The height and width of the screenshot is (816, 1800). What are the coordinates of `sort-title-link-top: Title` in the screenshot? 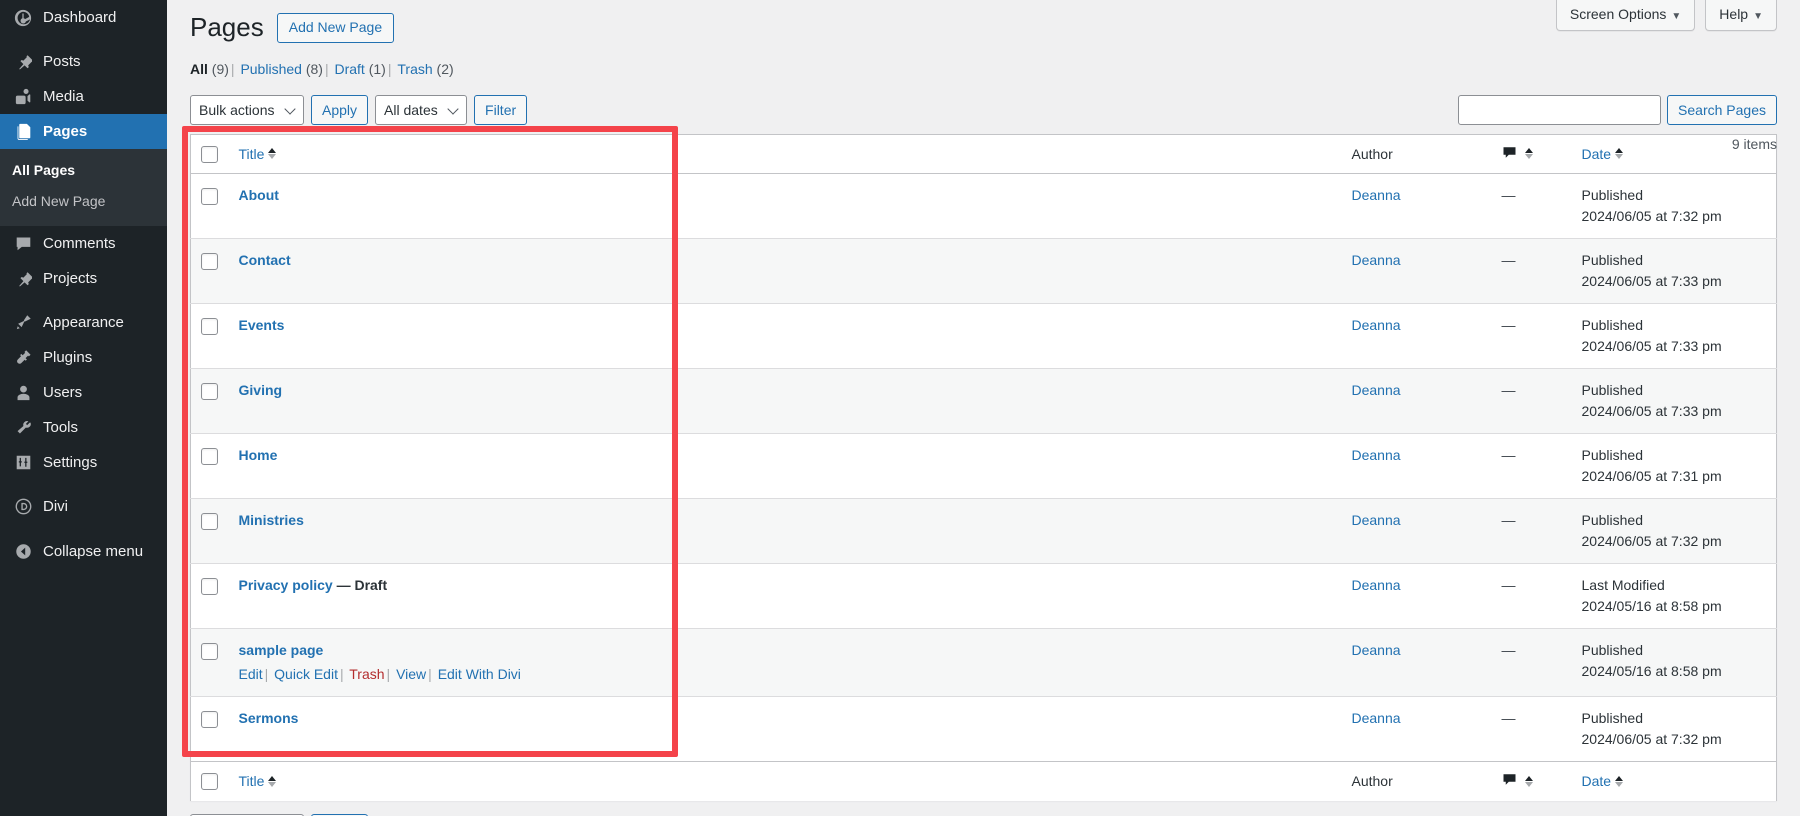 It's located at (258, 154).